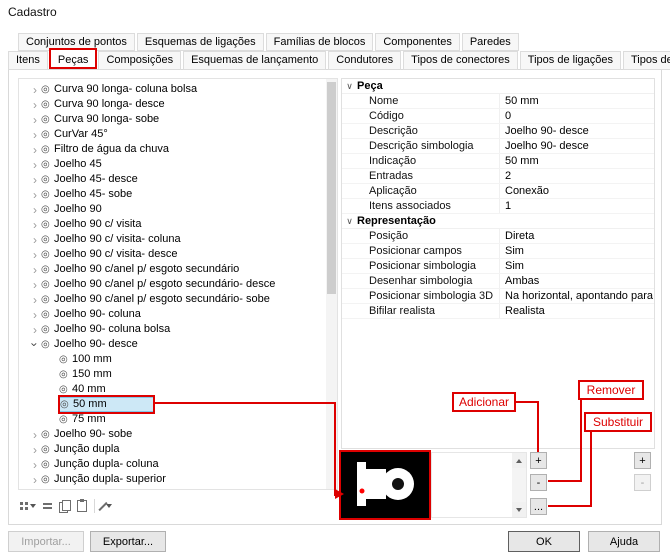  Describe the element at coordinates (577, 311) in the screenshot. I see `property-value: Realista` at that location.